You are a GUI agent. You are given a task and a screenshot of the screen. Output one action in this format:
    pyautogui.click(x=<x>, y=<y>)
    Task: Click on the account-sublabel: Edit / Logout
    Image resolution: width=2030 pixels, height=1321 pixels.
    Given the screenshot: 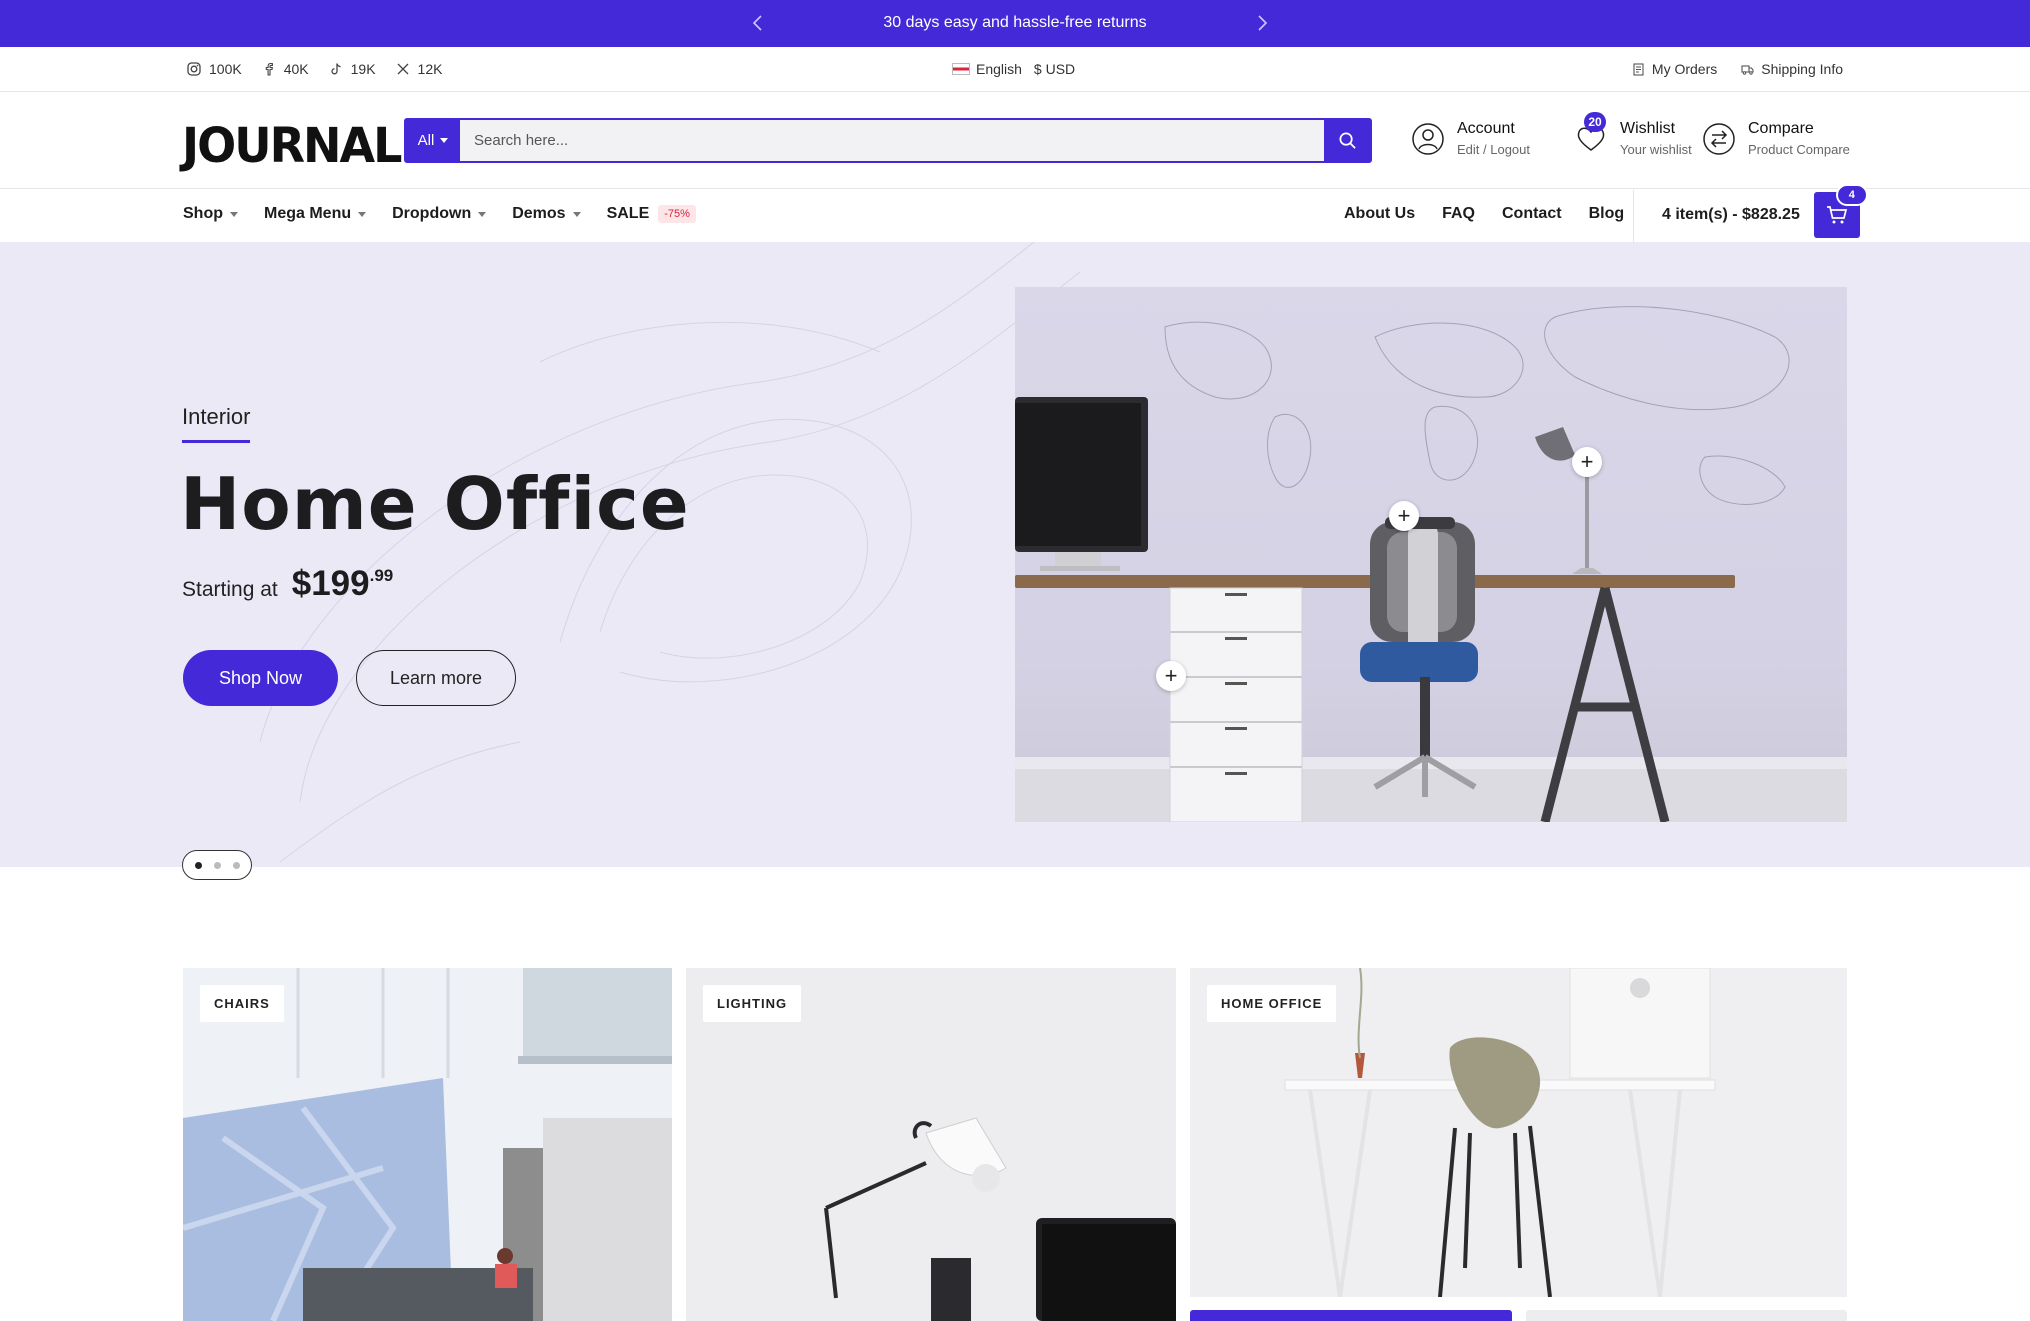 What is the action you would take?
    pyautogui.click(x=1493, y=149)
    